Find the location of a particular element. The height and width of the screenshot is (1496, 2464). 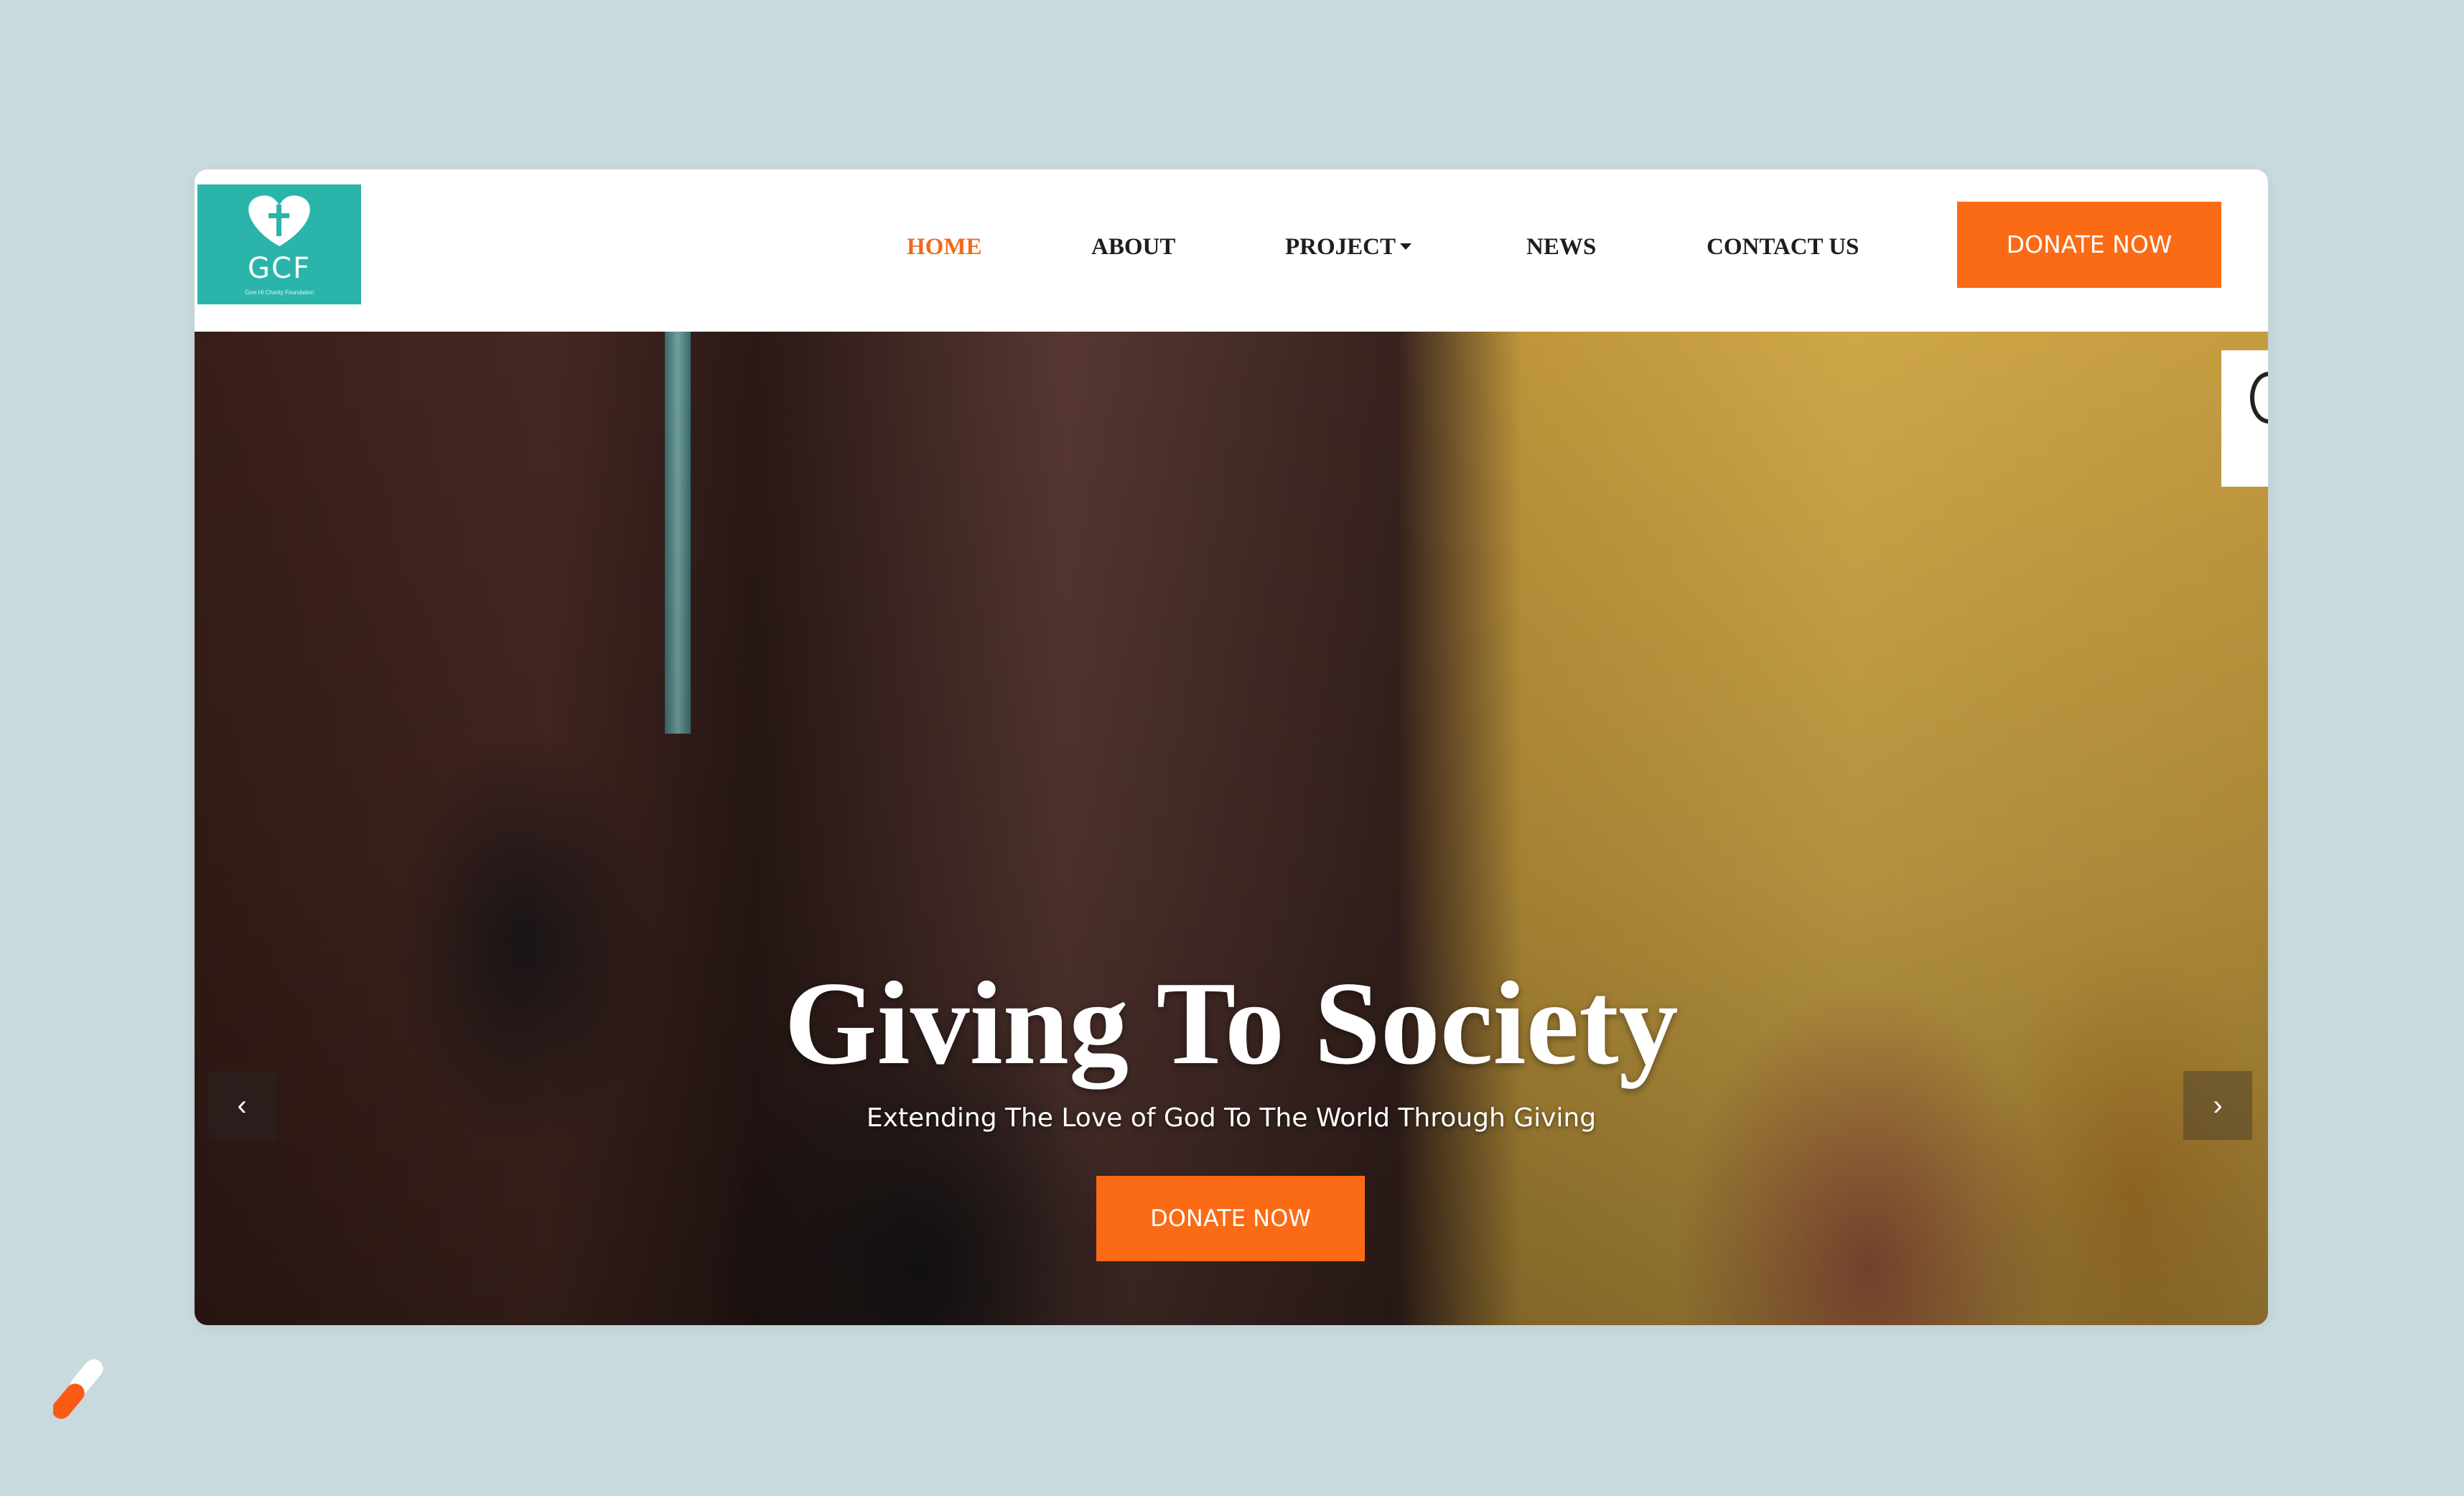

hero-donate-button: DONATE NOW is located at coordinates (1230, 1219).